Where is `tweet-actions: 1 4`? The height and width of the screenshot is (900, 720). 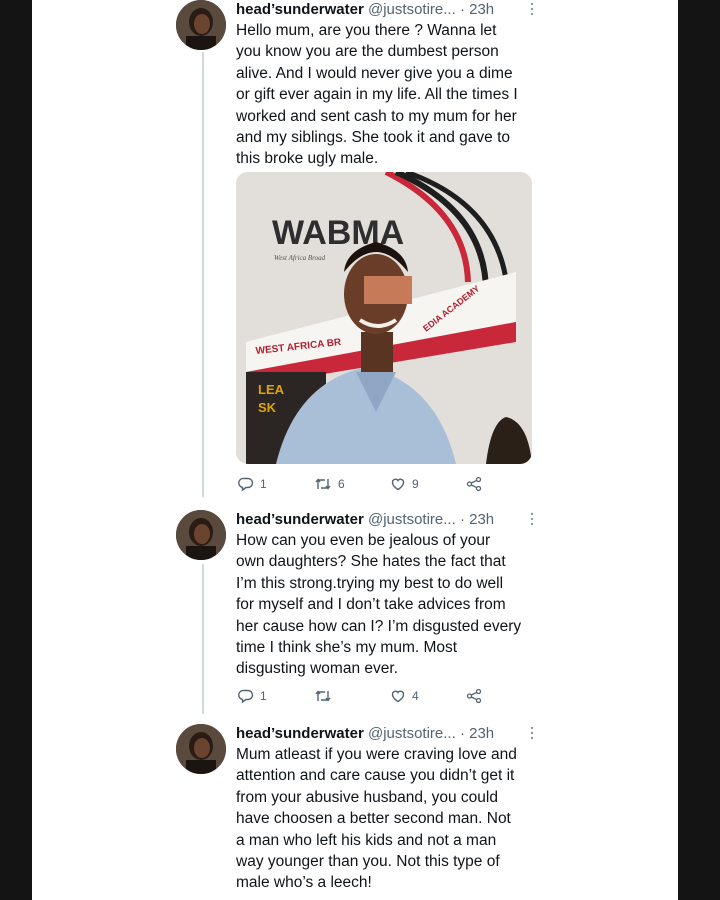
tweet-actions: 1 4 is located at coordinates (368, 696).